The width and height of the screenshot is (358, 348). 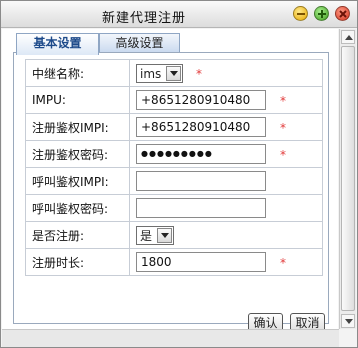 I want to click on register-impi-label: 注册鉴权IMPI:, so click(x=77, y=127).